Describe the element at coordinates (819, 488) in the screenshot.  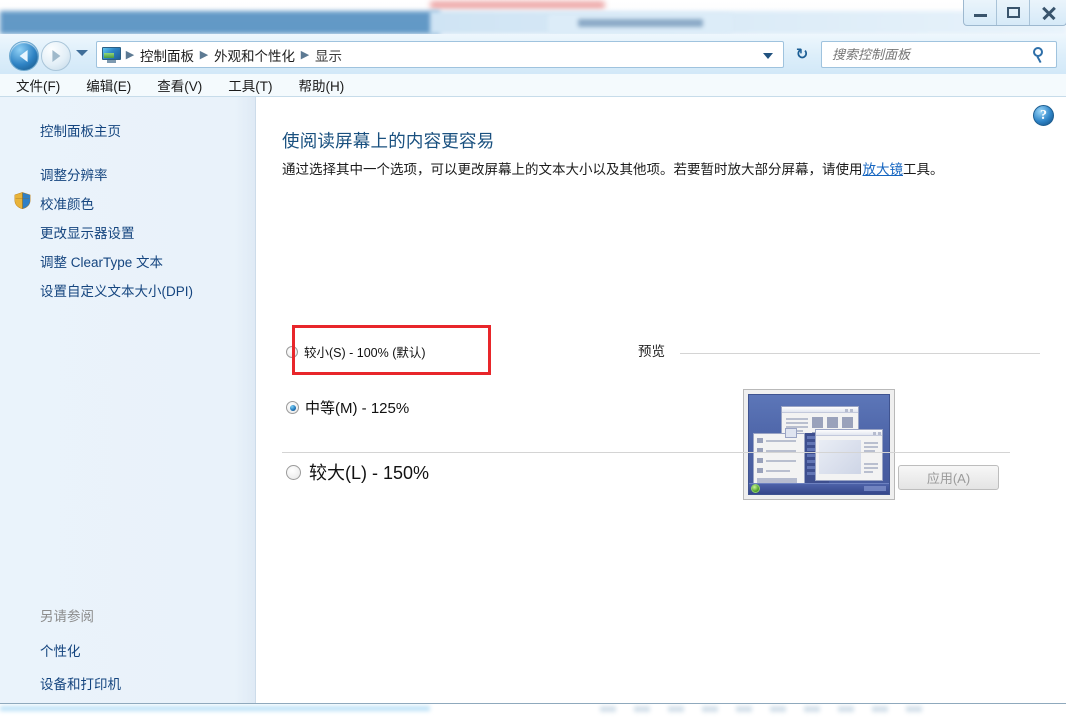
I see `preview-taskbar` at that location.